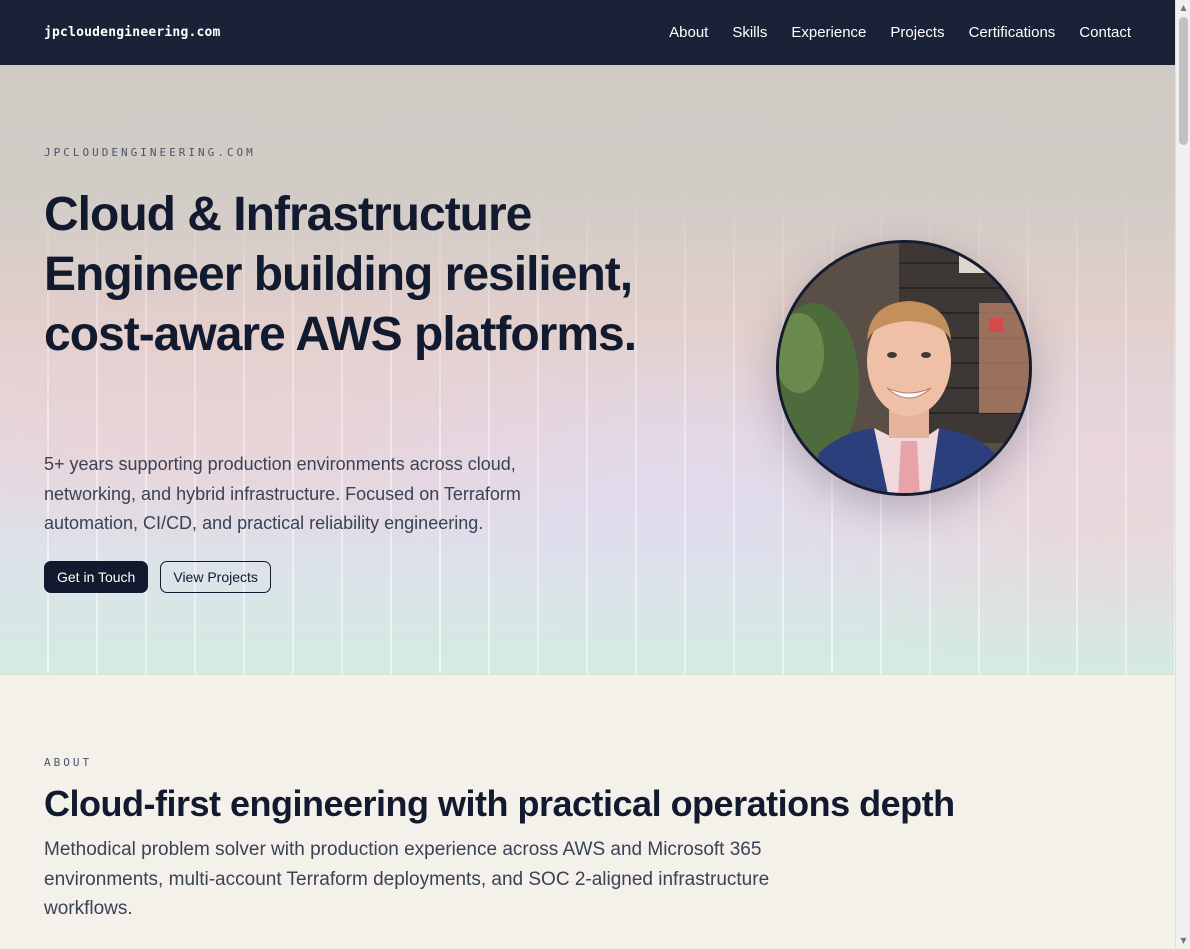 The width and height of the screenshot is (1190, 949). Describe the element at coordinates (1183, 941) in the screenshot. I see `scroll-down-arrow-icon: ▼` at that location.